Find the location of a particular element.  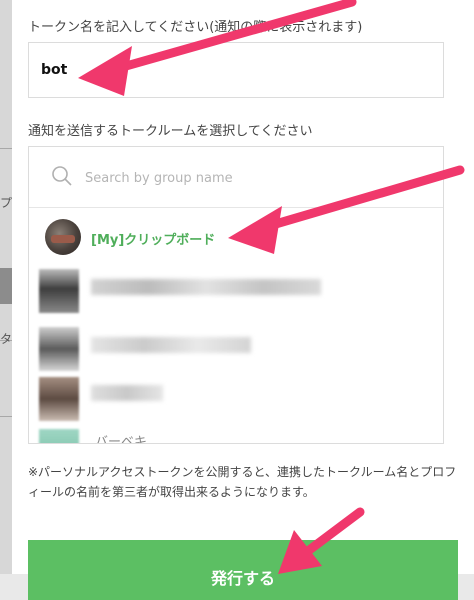

room-item-my-clipboard: [My]クリップボード is located at coordinates (236, 237).